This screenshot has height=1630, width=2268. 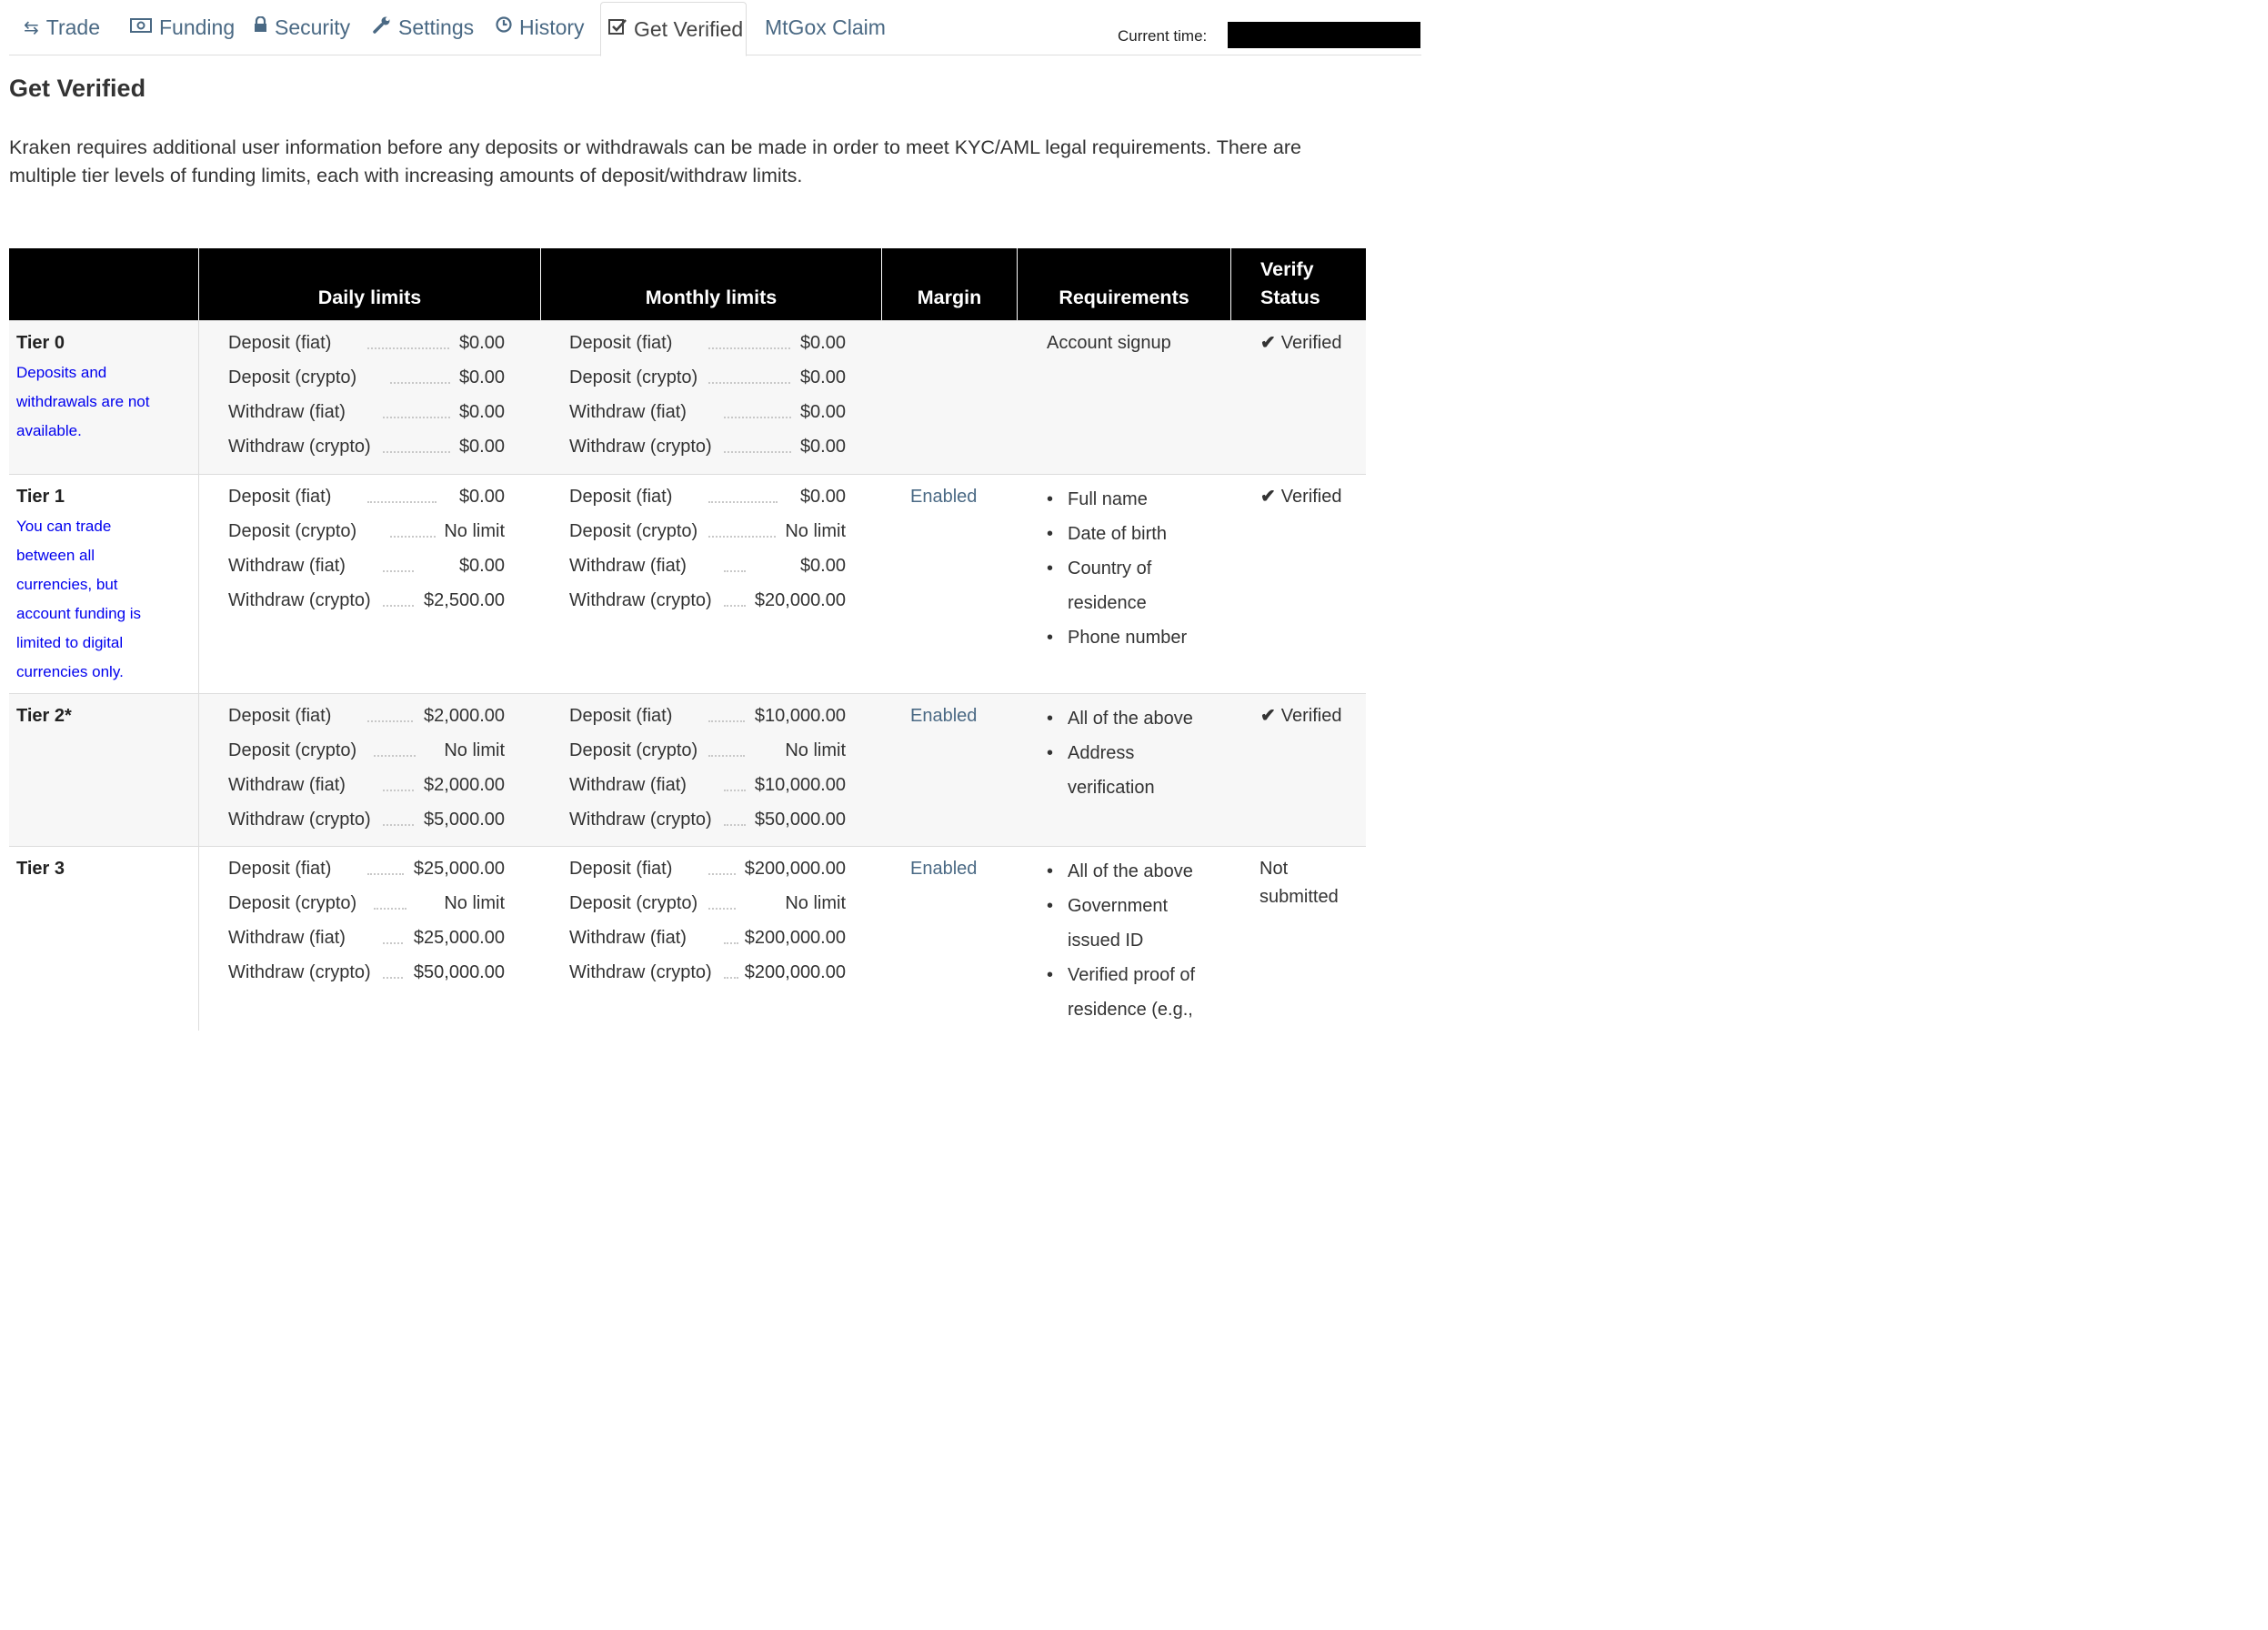 I want to click on requirement-text: Account signup, so click(x=1109, y=343).